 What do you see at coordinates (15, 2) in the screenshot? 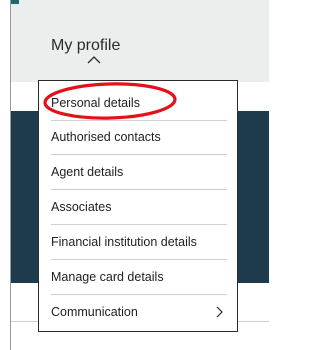
I see `accent-strip` at bounding box center [15, 2].